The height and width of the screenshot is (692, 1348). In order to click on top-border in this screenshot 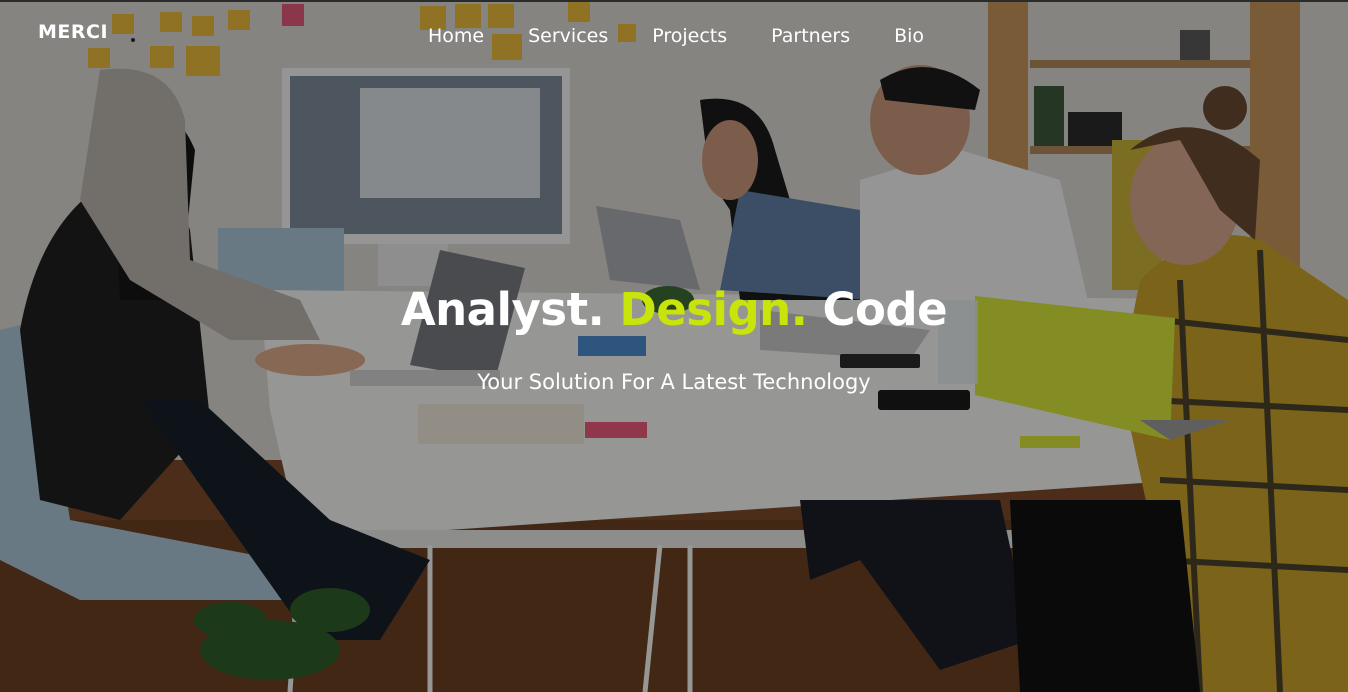, I will do `click(674, 1)`.